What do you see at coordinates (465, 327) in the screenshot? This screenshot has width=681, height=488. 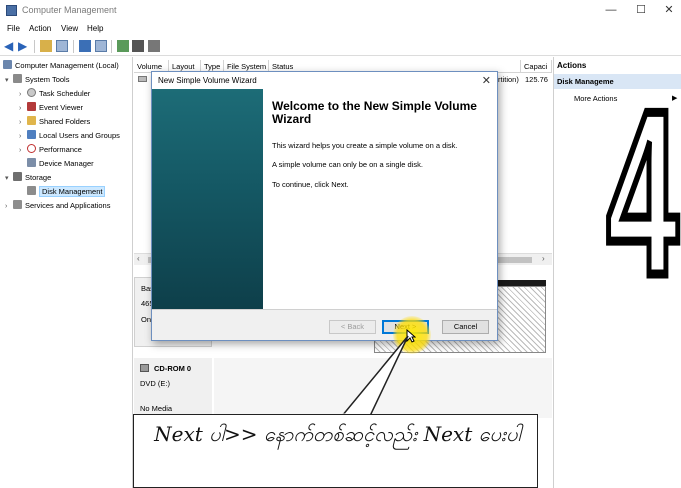 I see `cancel-button: Cancel` at bounding box center [465, 327].